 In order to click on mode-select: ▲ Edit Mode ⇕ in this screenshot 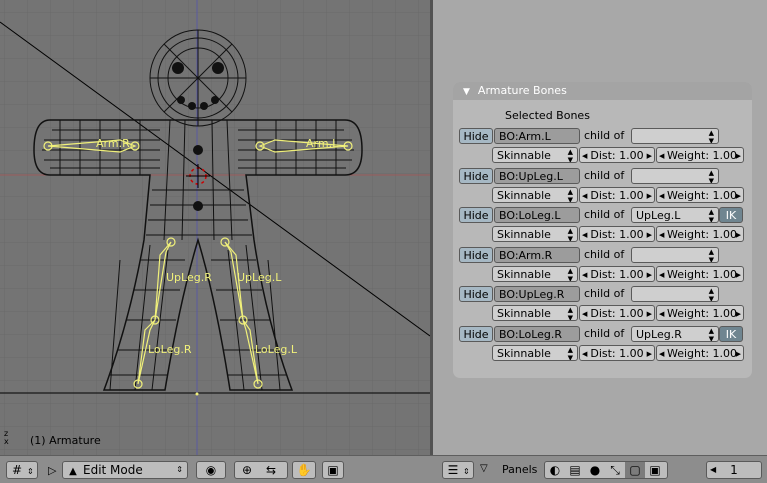, I will do `click(125, 470)`.